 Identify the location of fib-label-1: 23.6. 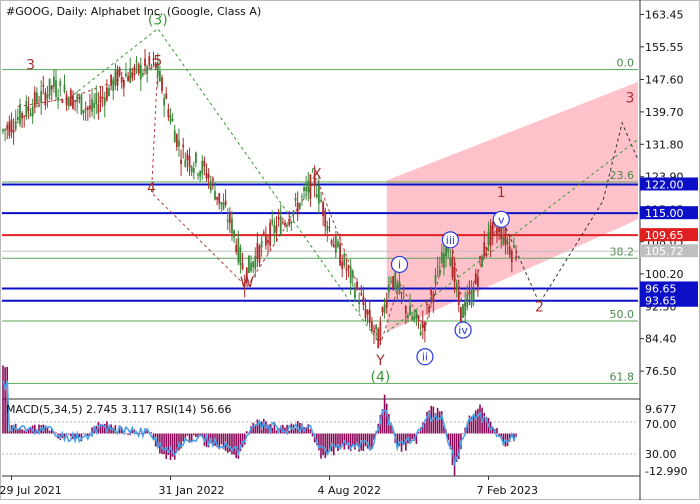
(622, 175).